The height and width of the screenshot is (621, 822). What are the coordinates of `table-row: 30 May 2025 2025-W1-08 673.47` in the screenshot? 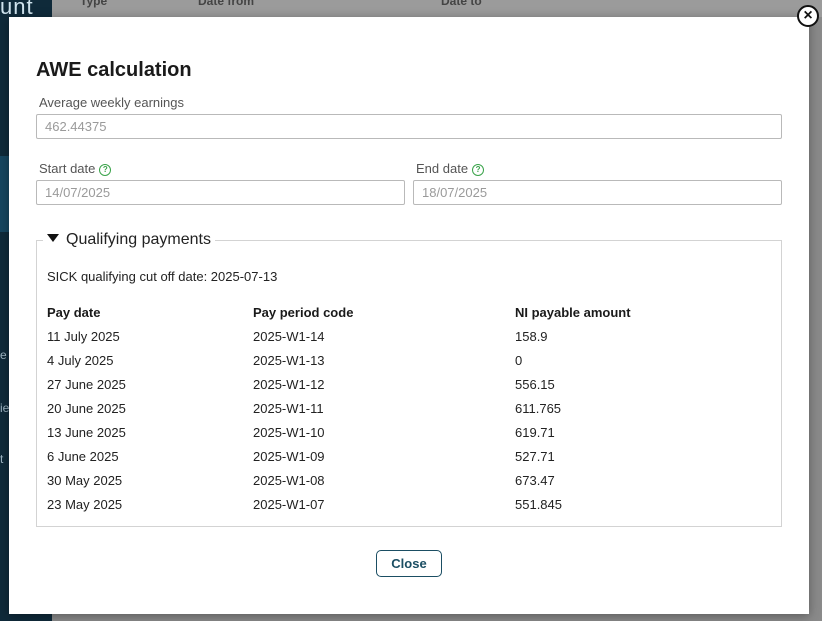 It's located at (397, 483).